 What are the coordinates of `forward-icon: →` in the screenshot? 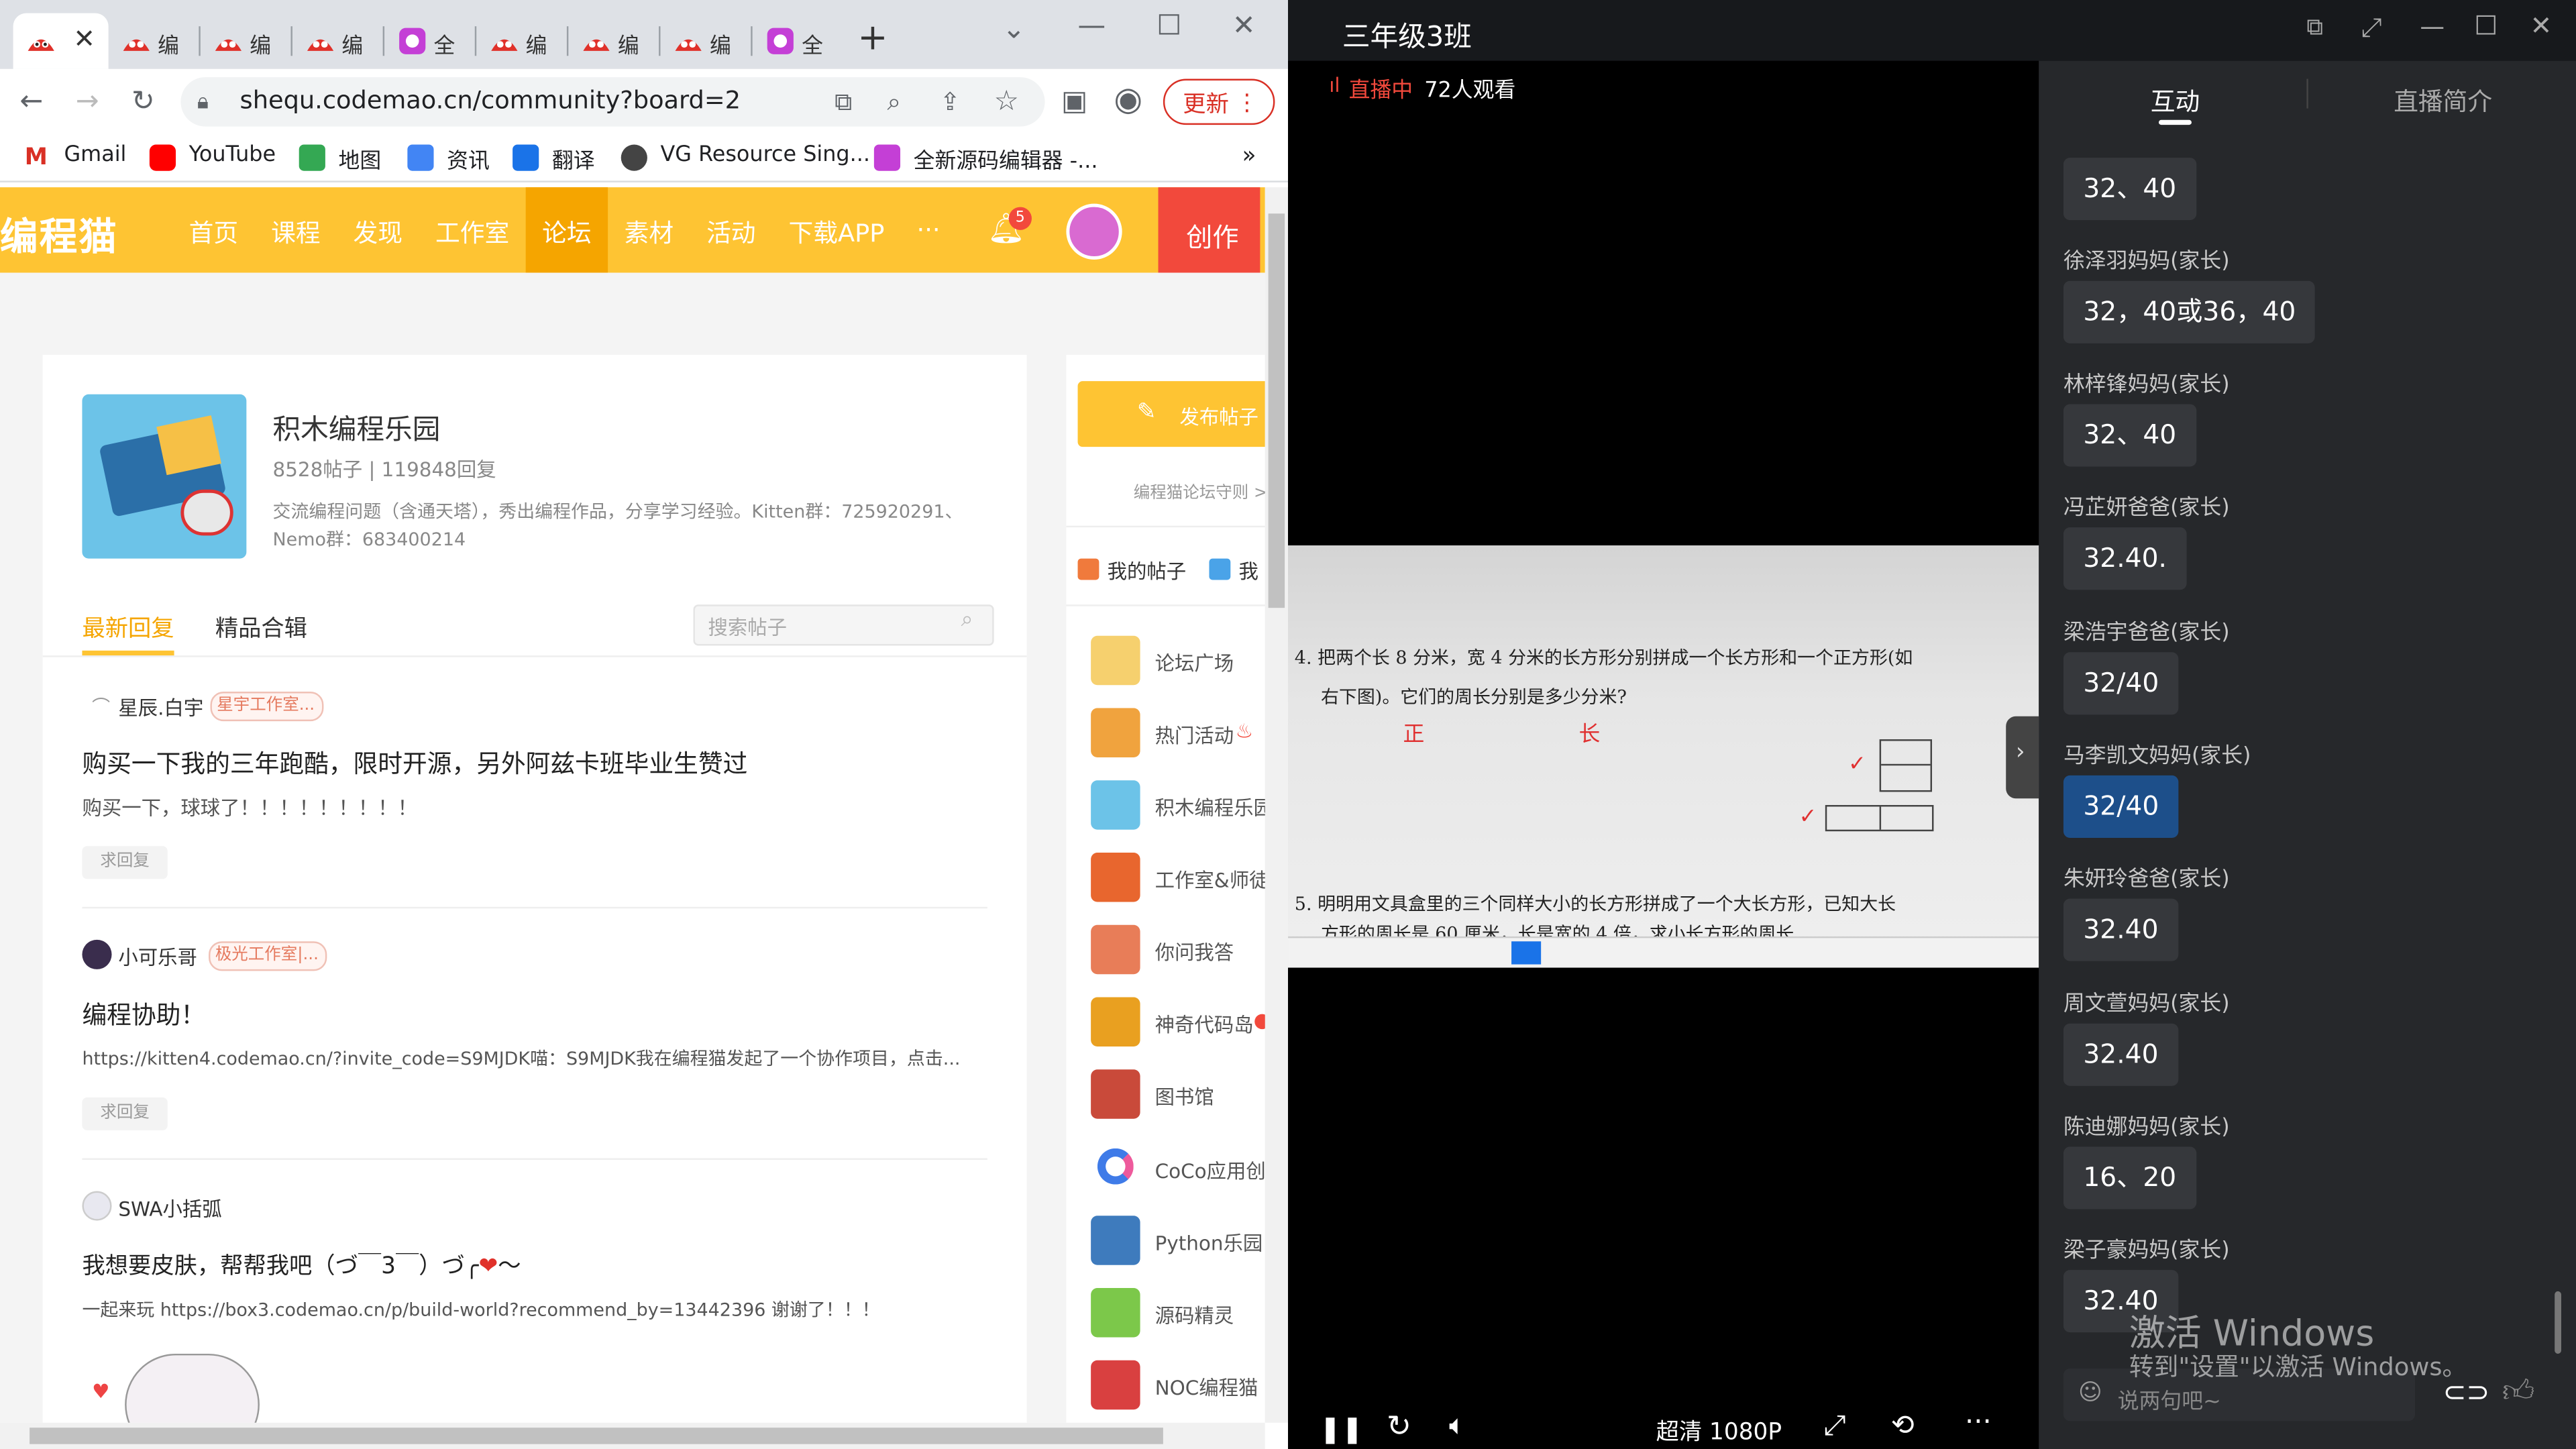 It's located at (87, 101).